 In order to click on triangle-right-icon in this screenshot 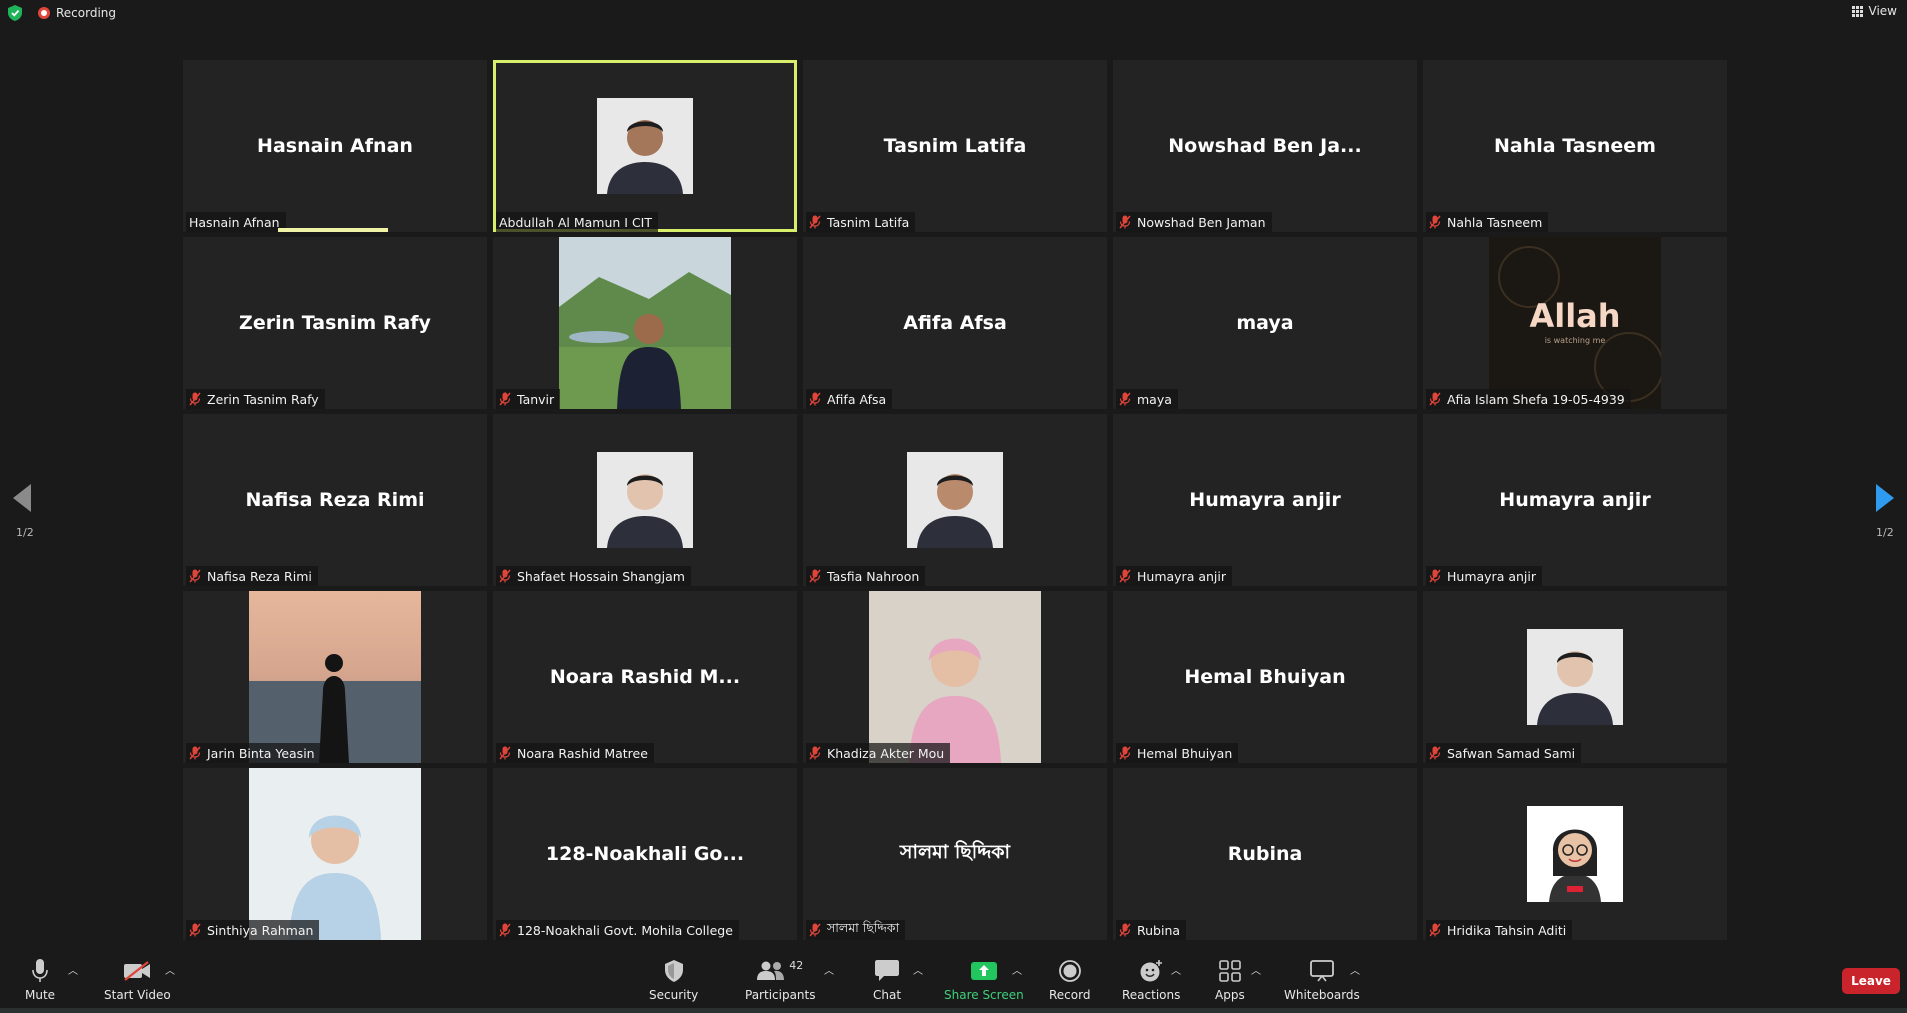, I will do `click(1885, 498)`.